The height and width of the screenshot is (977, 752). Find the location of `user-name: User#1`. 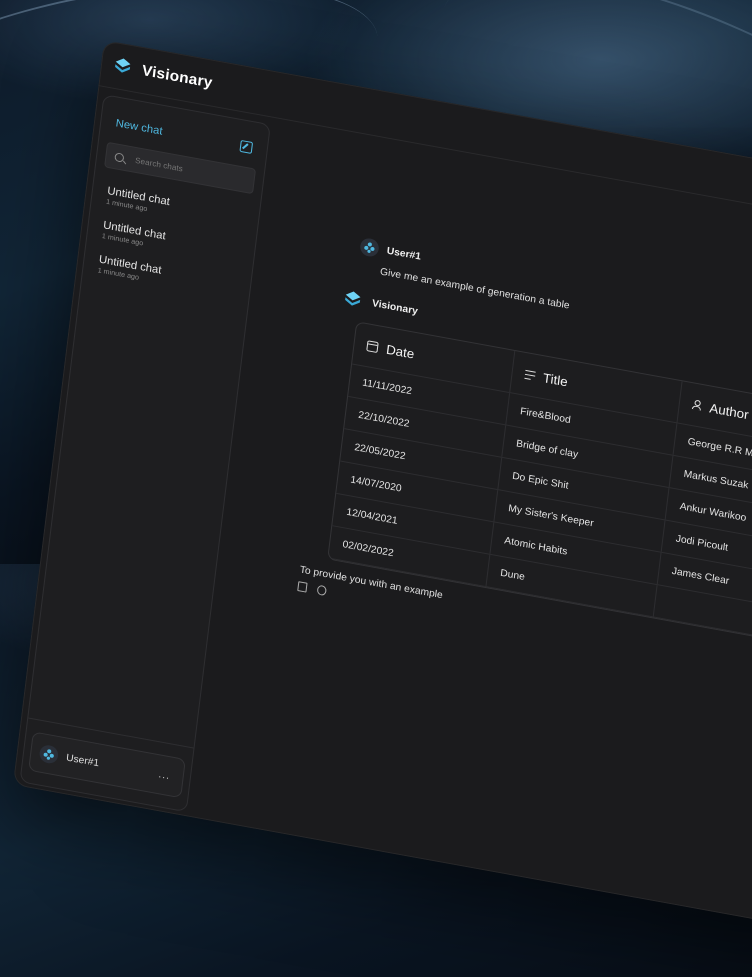

user-name: User#1 is located at coordinates (82, 760).